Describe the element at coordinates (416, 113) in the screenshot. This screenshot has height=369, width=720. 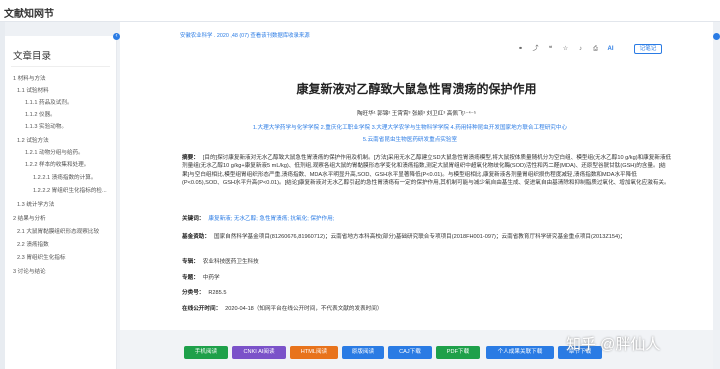
I see `authors: 陶旺华¹ 郭锦² 王霄霄³ 张颖³ 刘卫红³ 高佩飞¹⁻⁴⁻⁵` at that location.